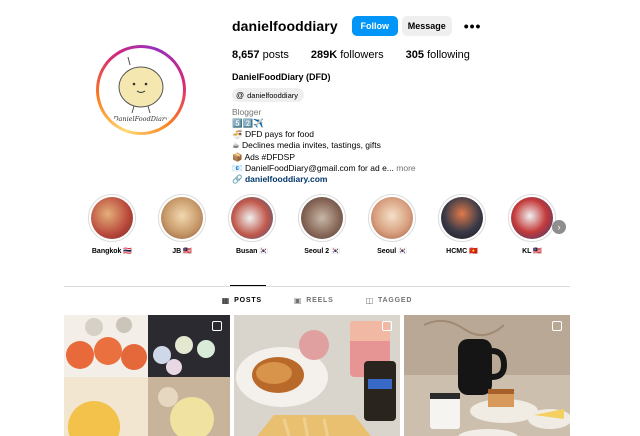 Image resolution: width=640 pixels, height=436 pixels. What do you see at coordinates (286, 179) in the screenshot?
I see `website-link: danielfooddiary.com` at bounding box center [286, 179].